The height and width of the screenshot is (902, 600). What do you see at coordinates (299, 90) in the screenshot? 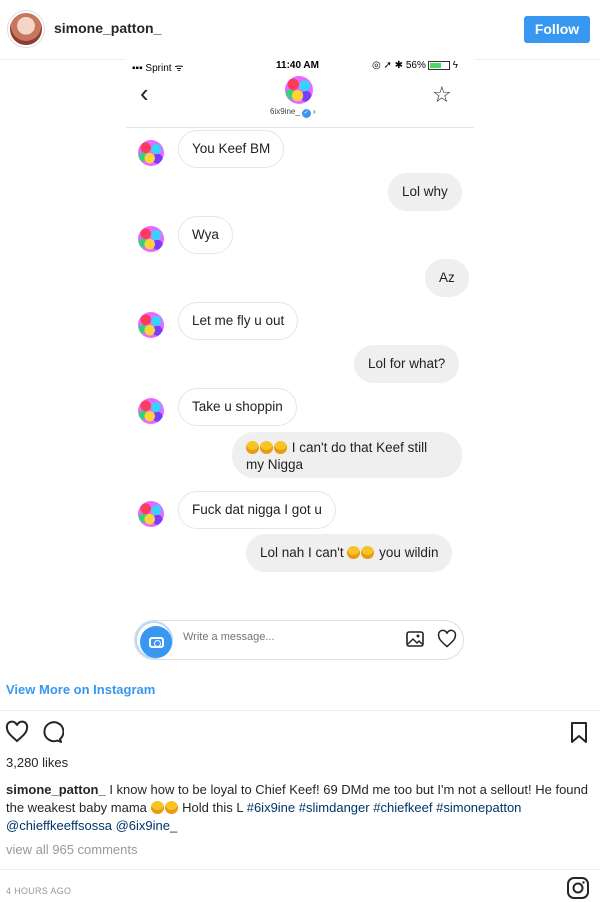
I see `chat-avatar` at bounding box center [299, 90].